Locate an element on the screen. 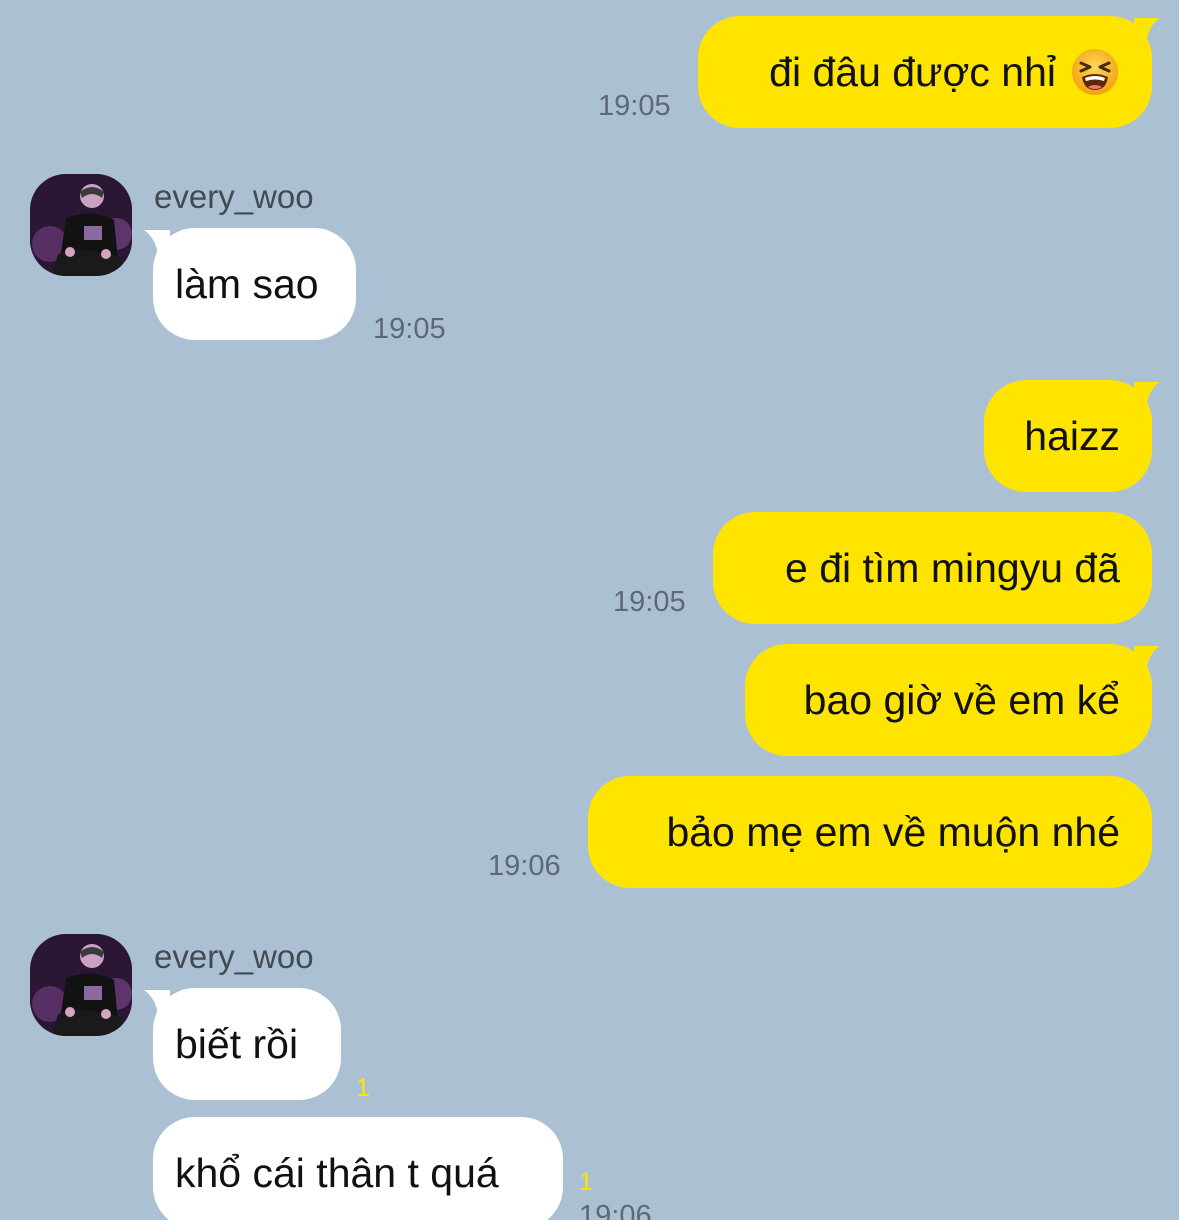 The height and width of the screenshot is (1220, 1179). message-text: bảo mẹ em về muộn nhé is located at coordinates (893, 831).